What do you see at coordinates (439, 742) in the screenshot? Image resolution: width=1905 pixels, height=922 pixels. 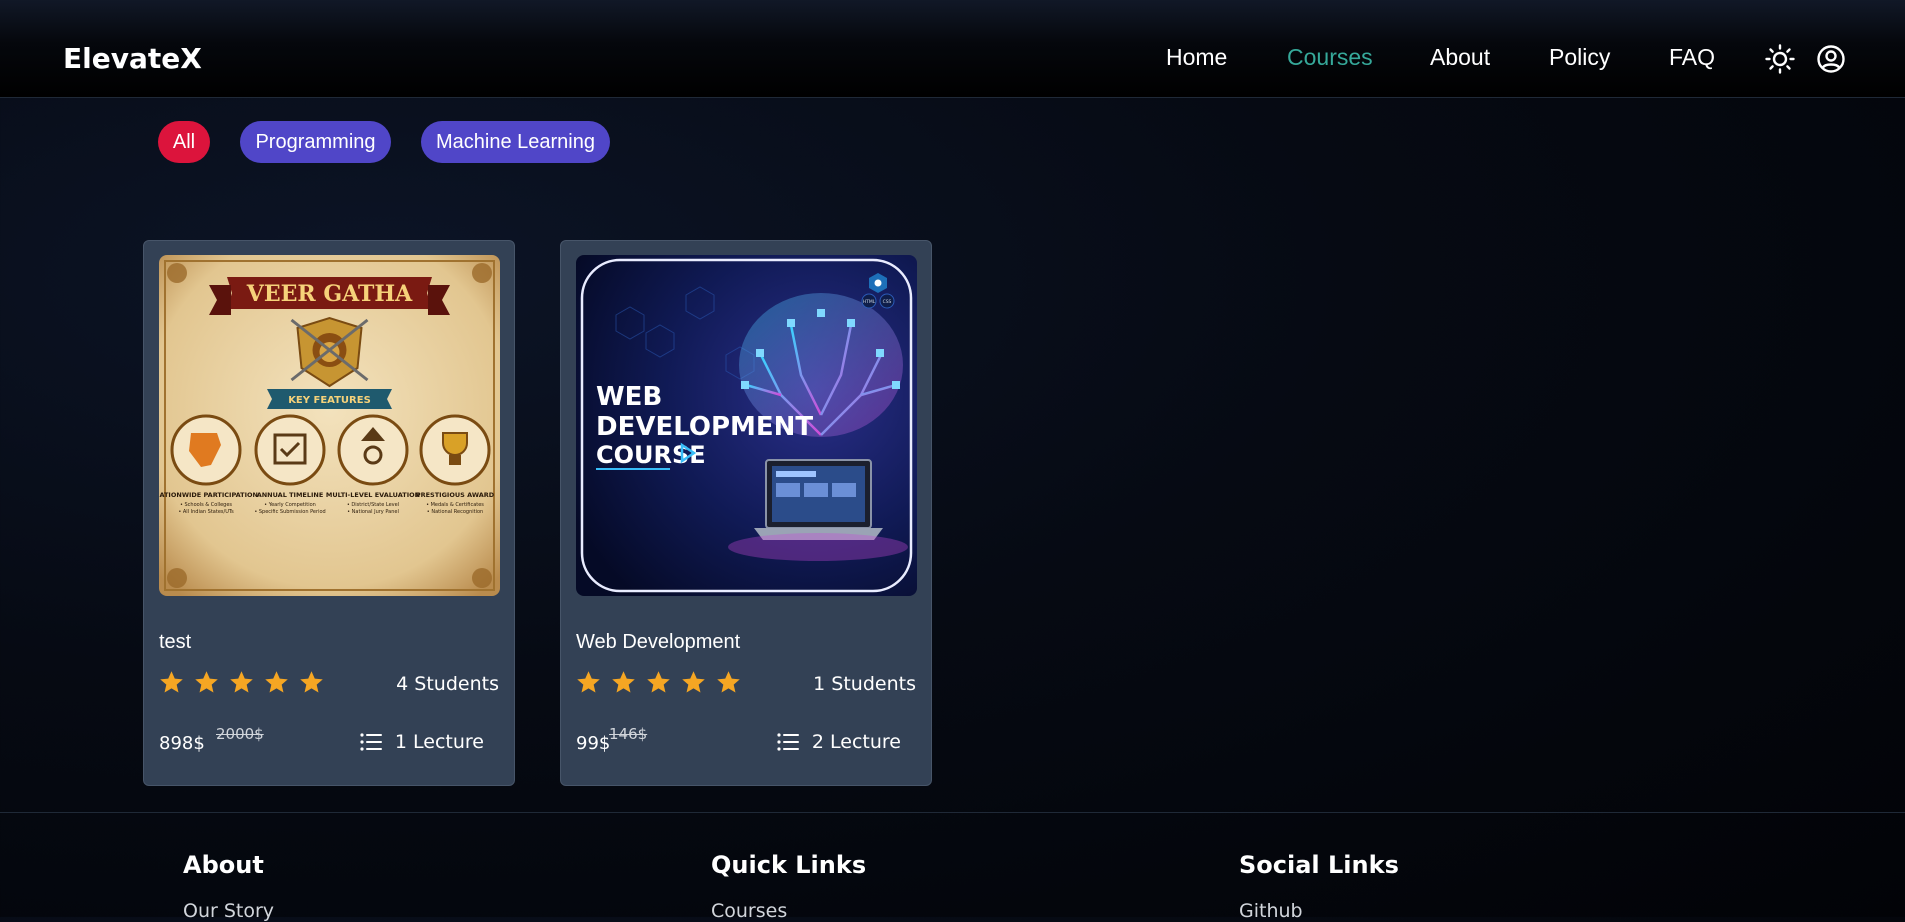 I see `lecture-count-label: 1 Lecture` at bounding box center [439, 742].